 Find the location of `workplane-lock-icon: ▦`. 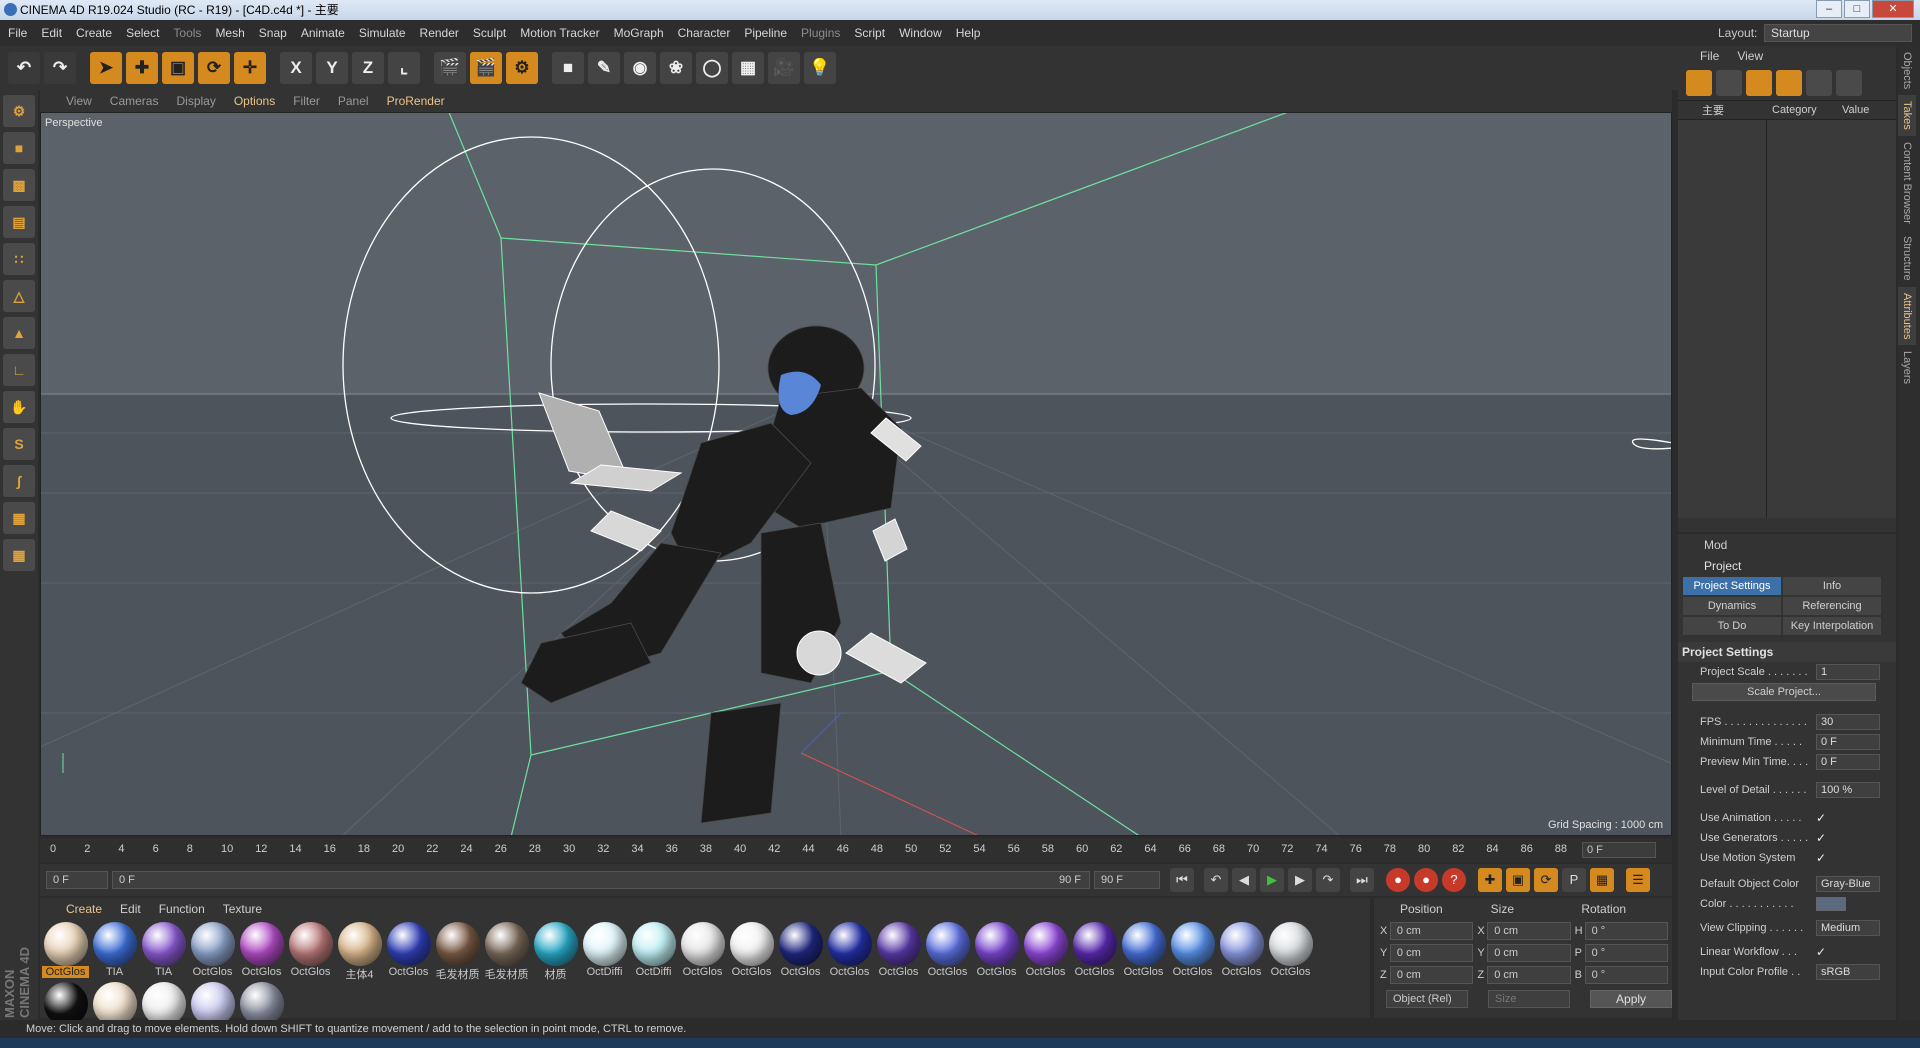

workplane-lock-icon: ▦ is located at coordinates (19, 518).